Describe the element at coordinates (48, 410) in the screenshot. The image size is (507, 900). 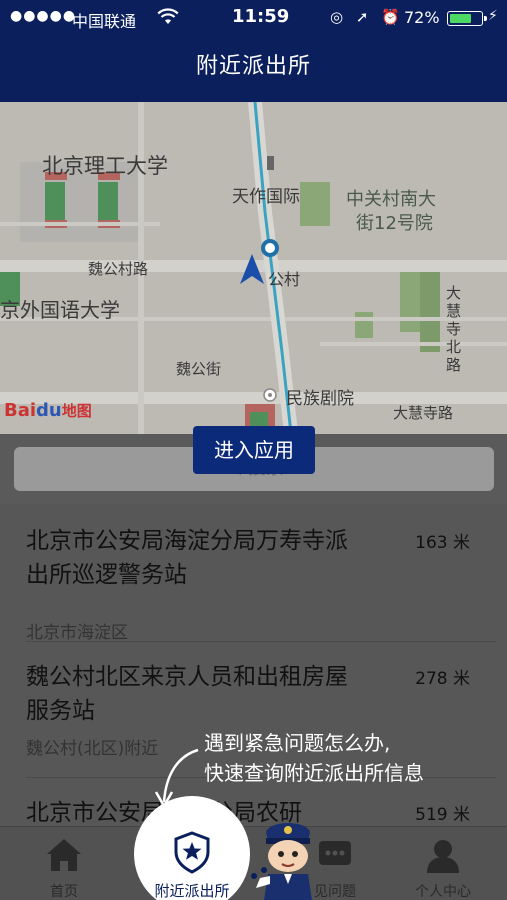
I see `baidu-map-logo: Baidu地图` at that location.